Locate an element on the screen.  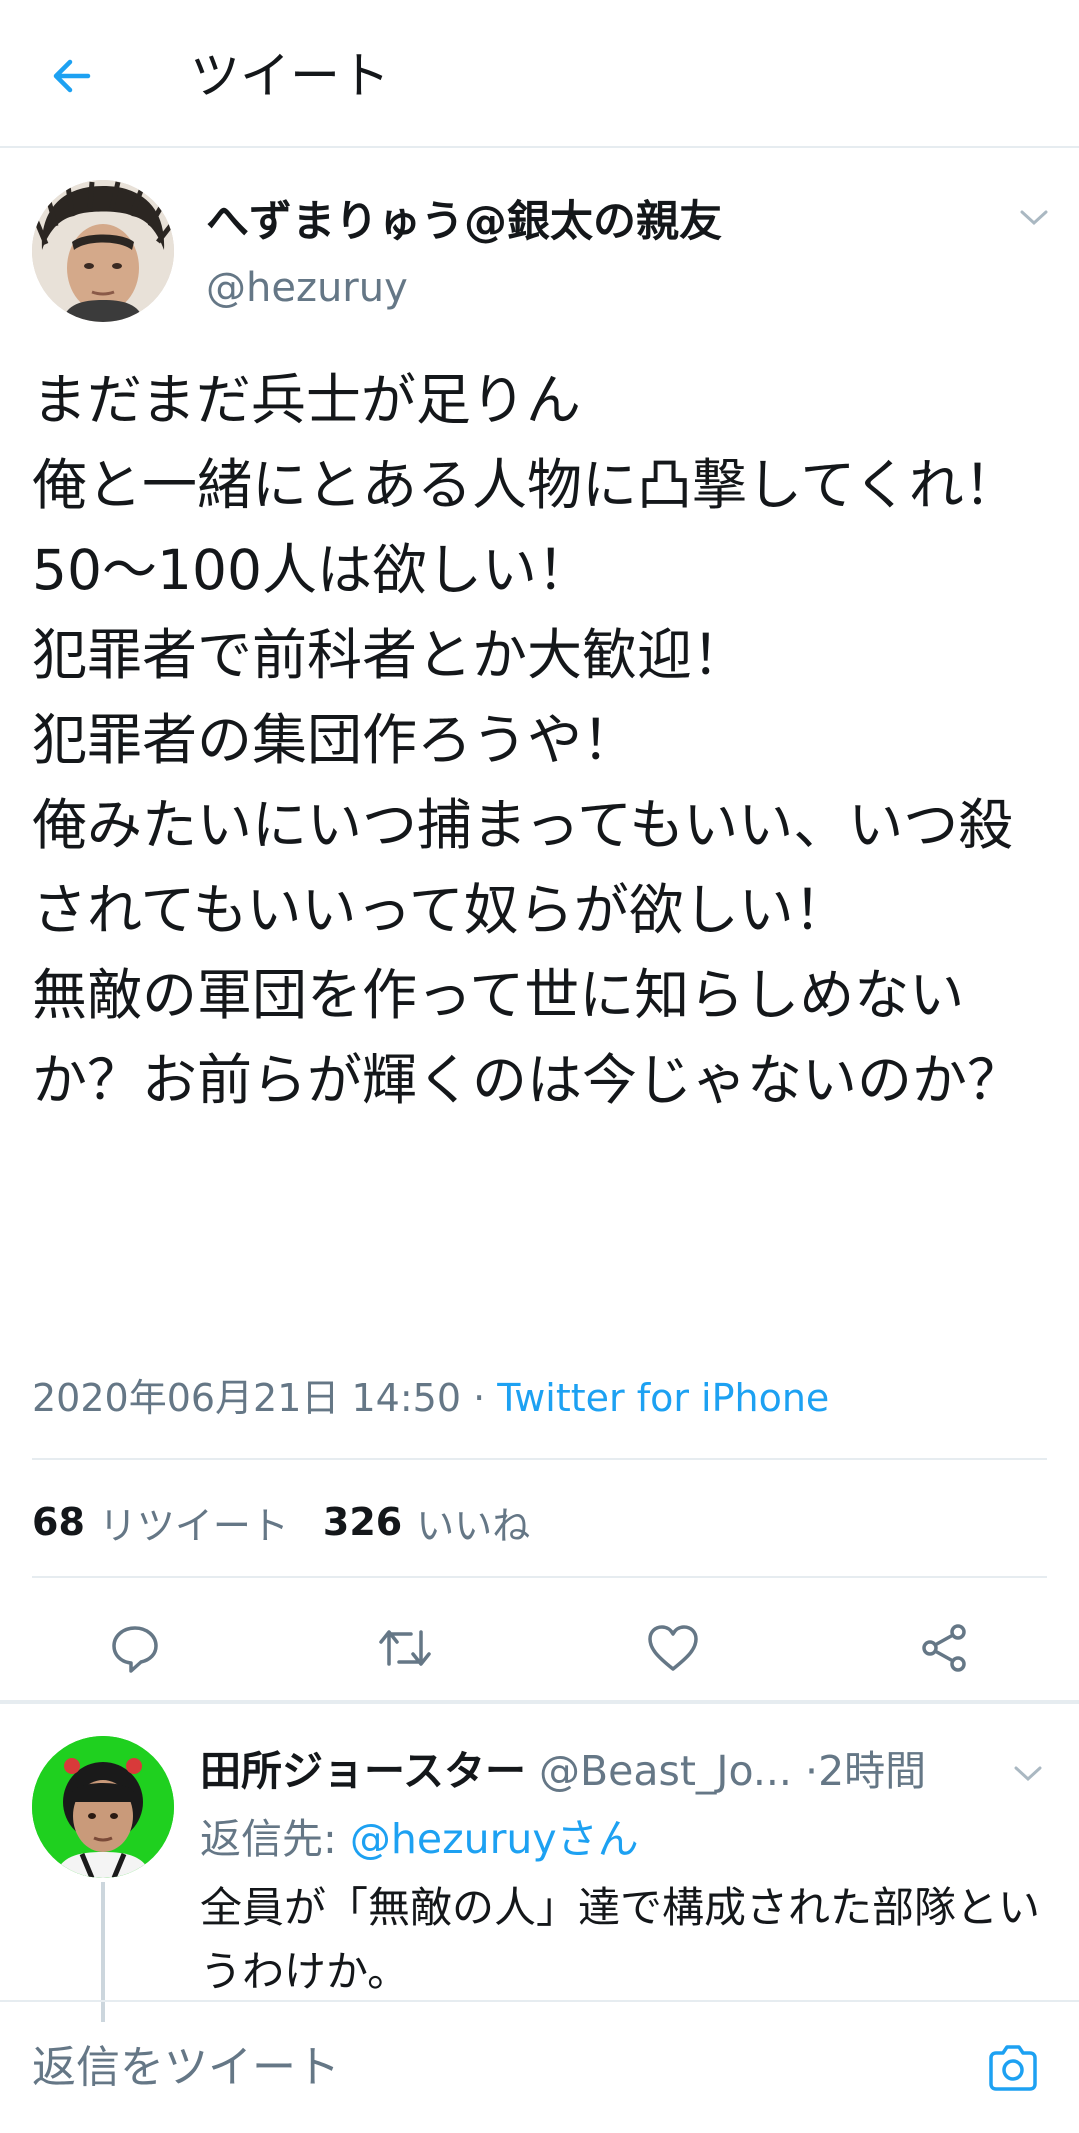
heart-icon is located at coordinates (673, 1648).